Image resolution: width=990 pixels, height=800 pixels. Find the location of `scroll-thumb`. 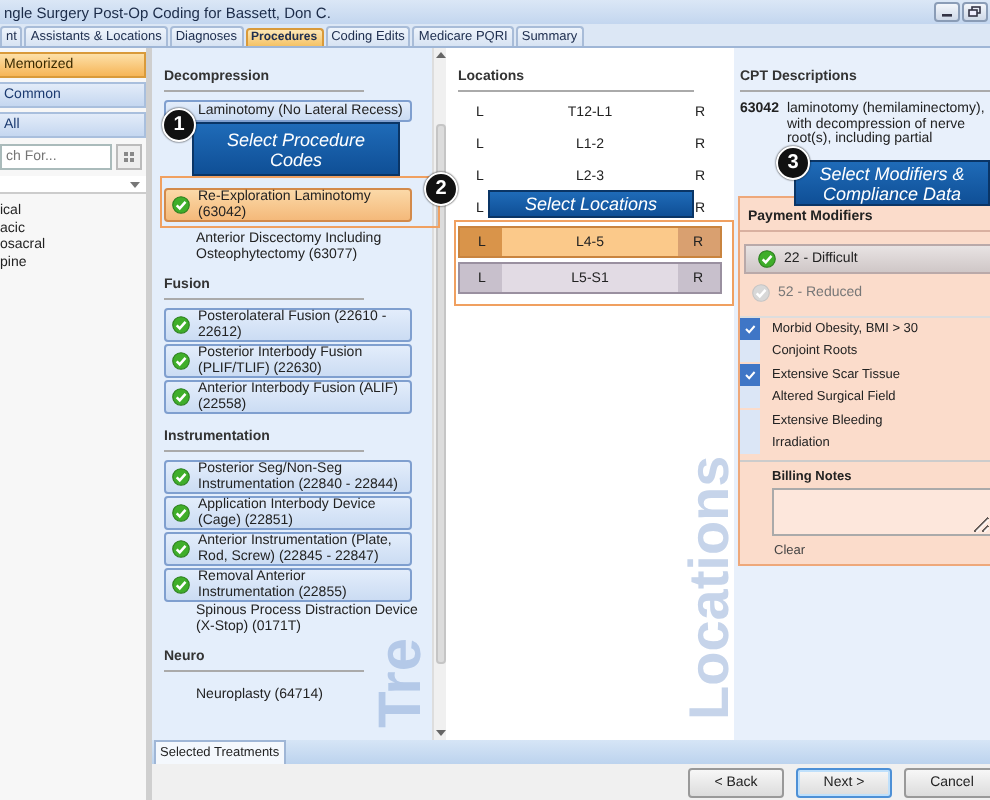

scroll-thumb is located at coordinates (440, 394).